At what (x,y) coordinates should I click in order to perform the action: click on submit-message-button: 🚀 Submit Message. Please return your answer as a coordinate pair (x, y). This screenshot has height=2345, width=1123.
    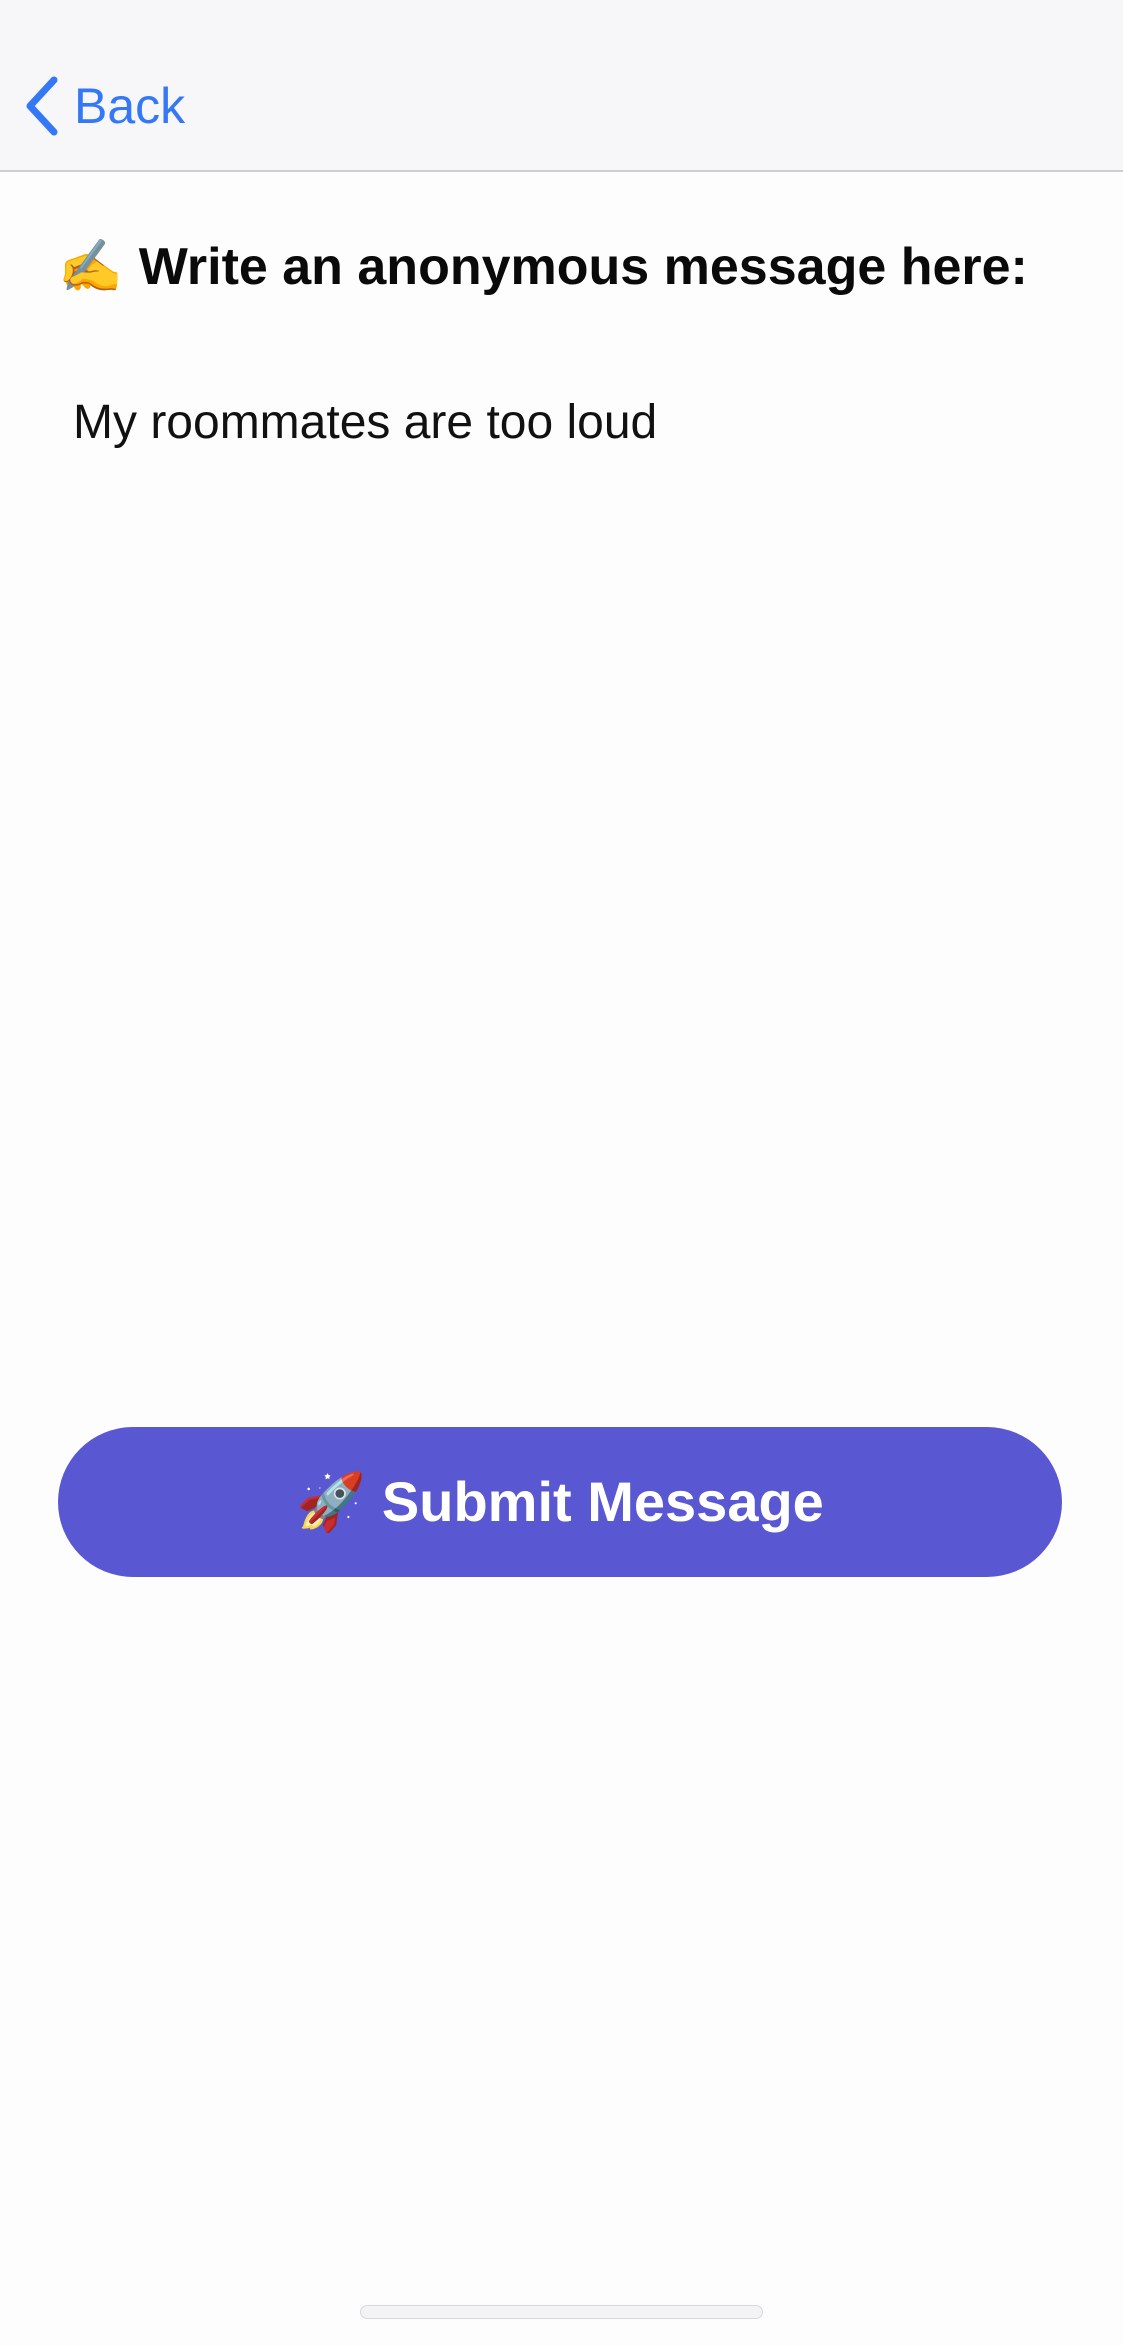
    Looking at the image, I should click on (560, 1502).